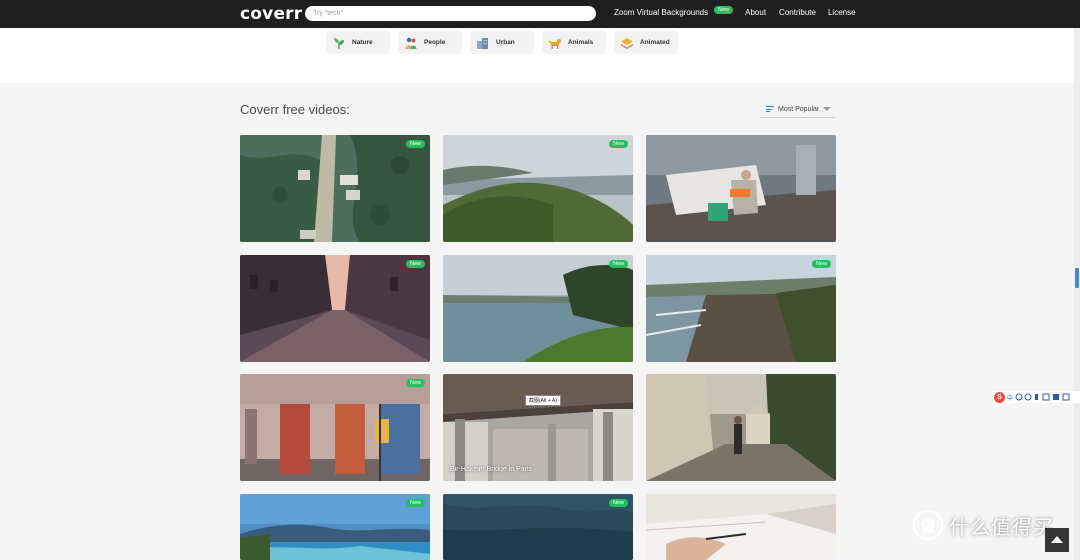 The height and width of the screenshot is (560, 1080). Describe the element at coordinates (627, 43) in the screenshot. I see `layers-icon` at that location.